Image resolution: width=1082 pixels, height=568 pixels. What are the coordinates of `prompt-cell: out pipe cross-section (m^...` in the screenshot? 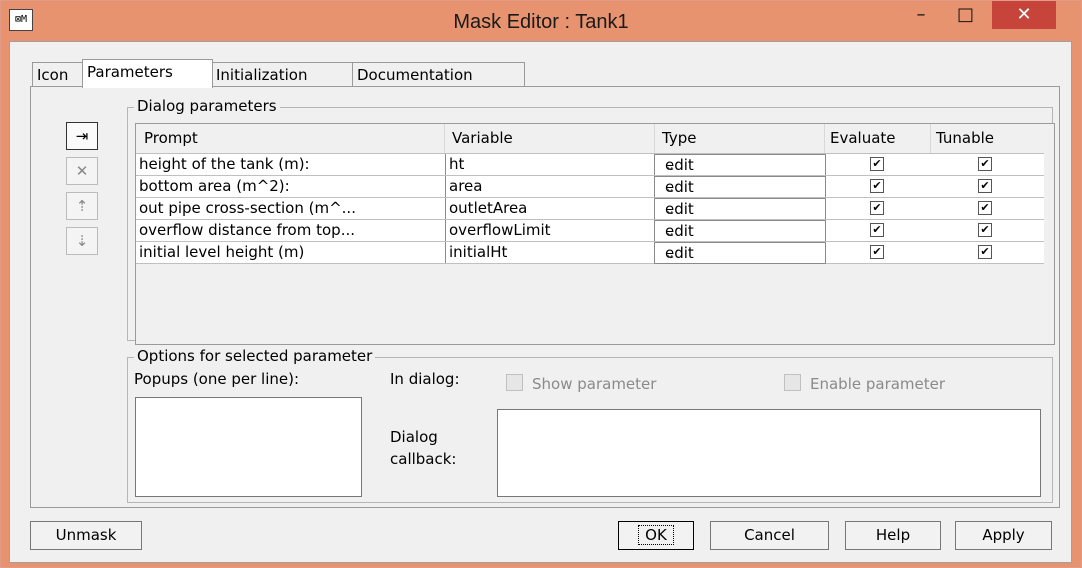 It's located at (291, 208).